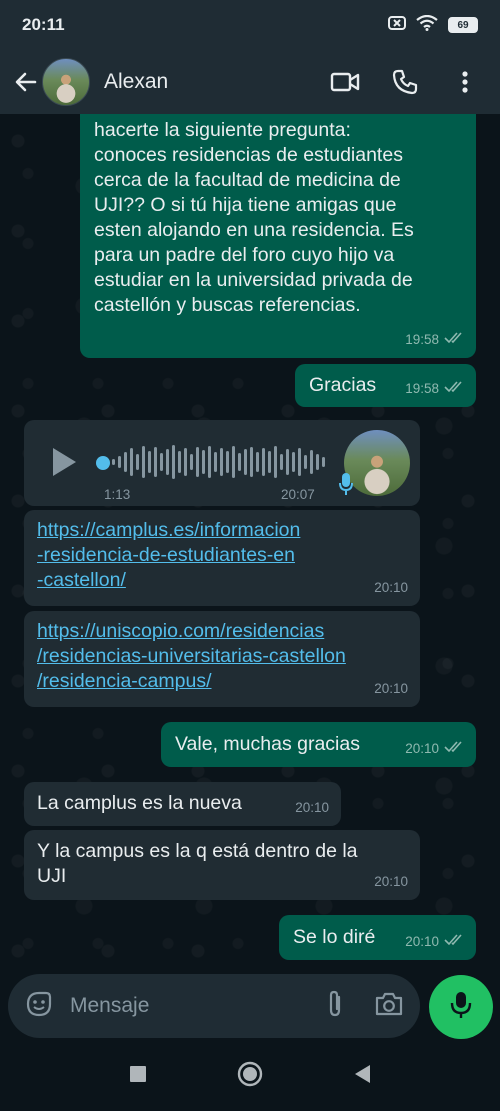  Describe the element at coordinates (250, 82) in the screenshot. I see `chat-header: Alexan` at that location.